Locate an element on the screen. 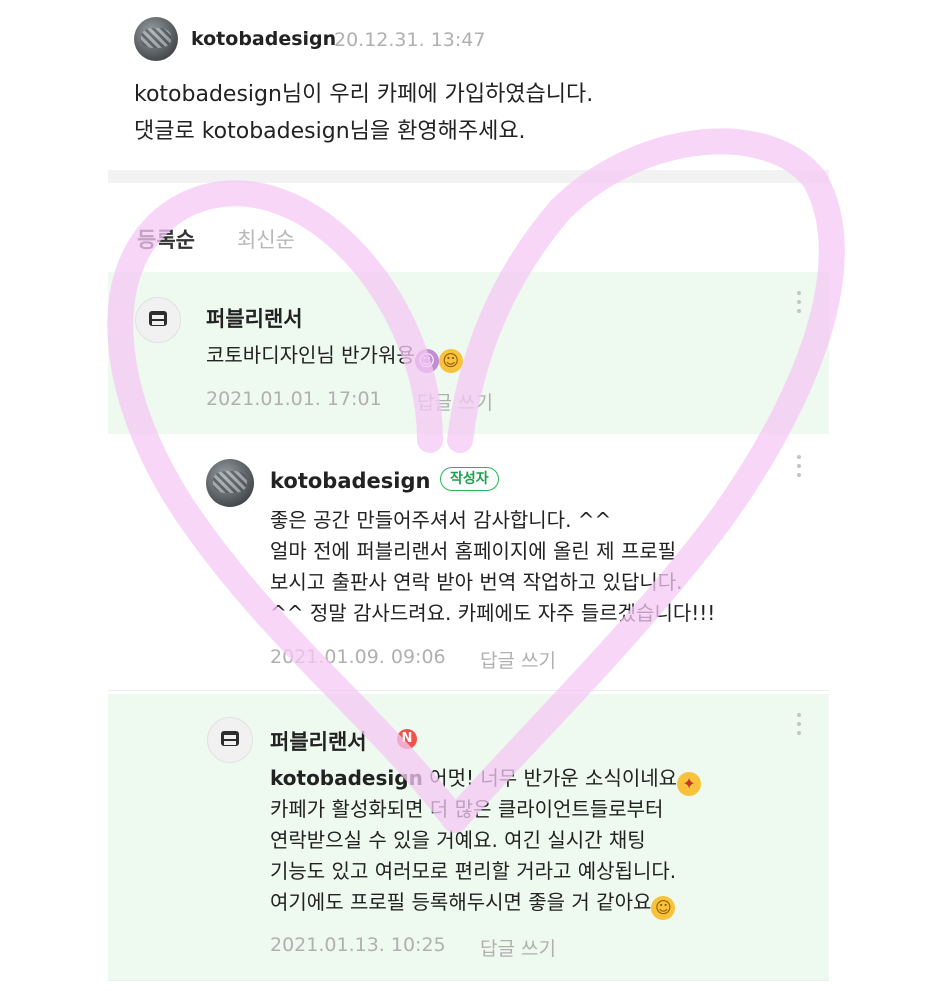 This screenshot has width=938, height=991. comment-3-line-1: kotobadesign 어멋! 너무 반가운 소식이네요 ✦ is located at coordinates (486, 779).